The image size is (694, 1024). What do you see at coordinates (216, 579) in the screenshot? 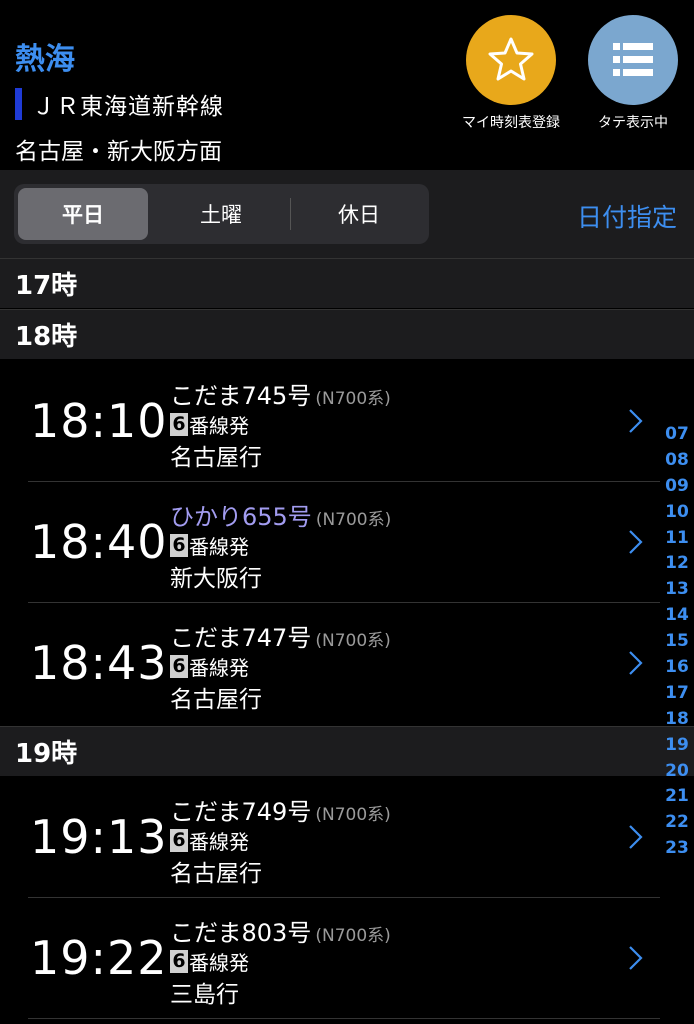
I see `destination: 新大阪行` at bounding box center [216, 579].